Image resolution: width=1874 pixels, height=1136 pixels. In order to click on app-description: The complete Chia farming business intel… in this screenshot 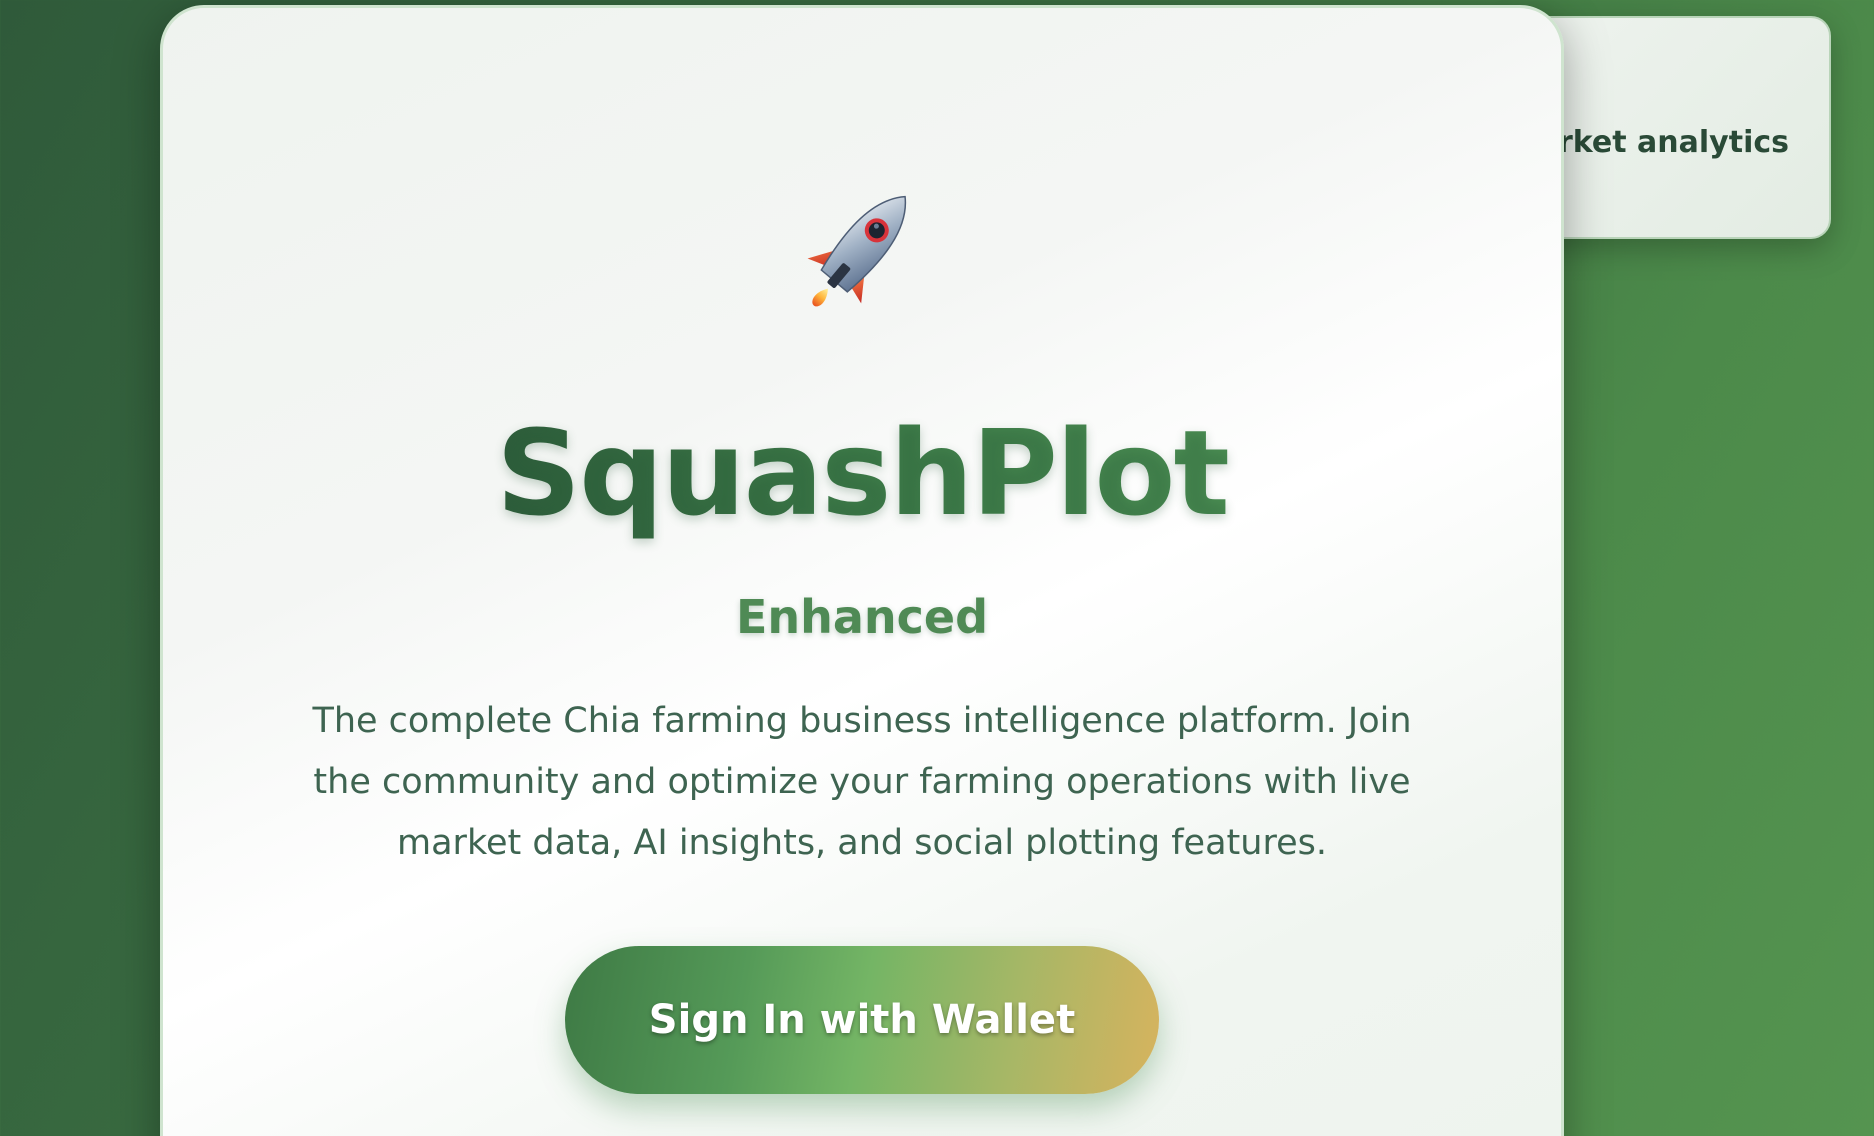, I will do `click(862, 782)`.